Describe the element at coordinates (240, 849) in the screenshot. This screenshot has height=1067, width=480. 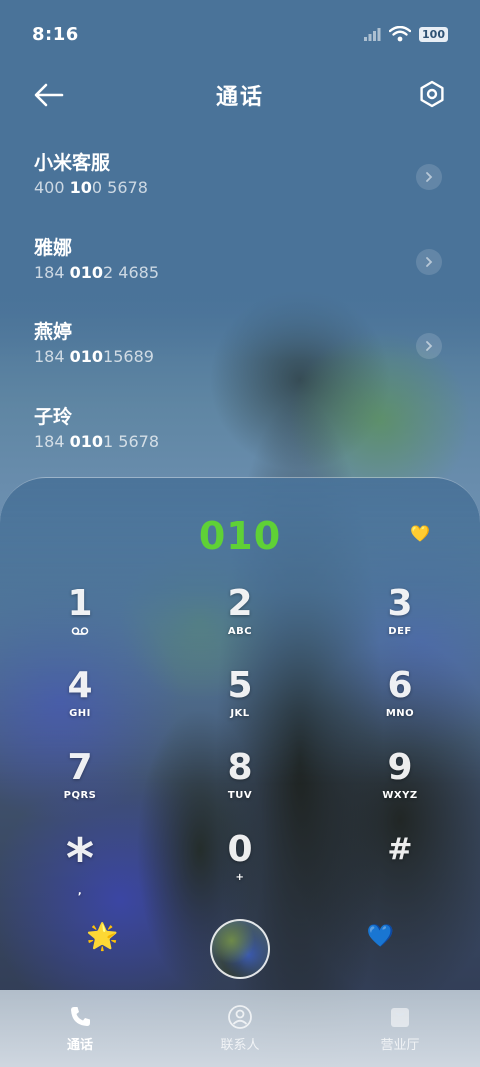
I see `key-digit: 0` at that location.